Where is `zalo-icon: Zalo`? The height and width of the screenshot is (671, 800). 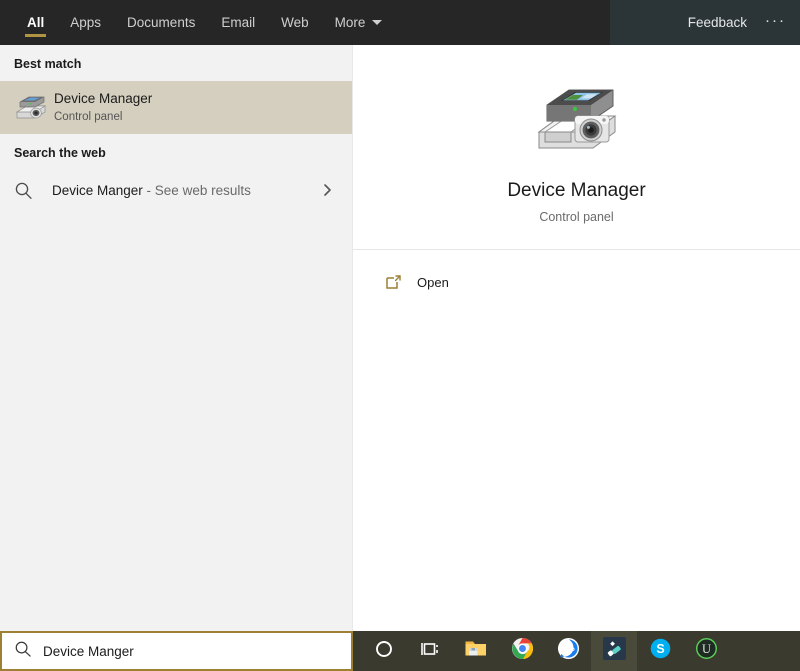
zalo-icon: Zalo is located at coordinates (568, 651).